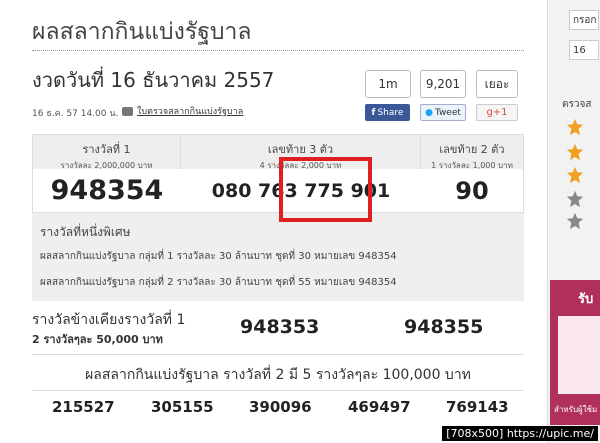 The image size is (600, 443). What do you see at coordinates (97, 339) in the screenshot?
I see `near-prize-label-2: 2 รางวัลๆละ 50,000 บาท` at bounding box center [97, 339].